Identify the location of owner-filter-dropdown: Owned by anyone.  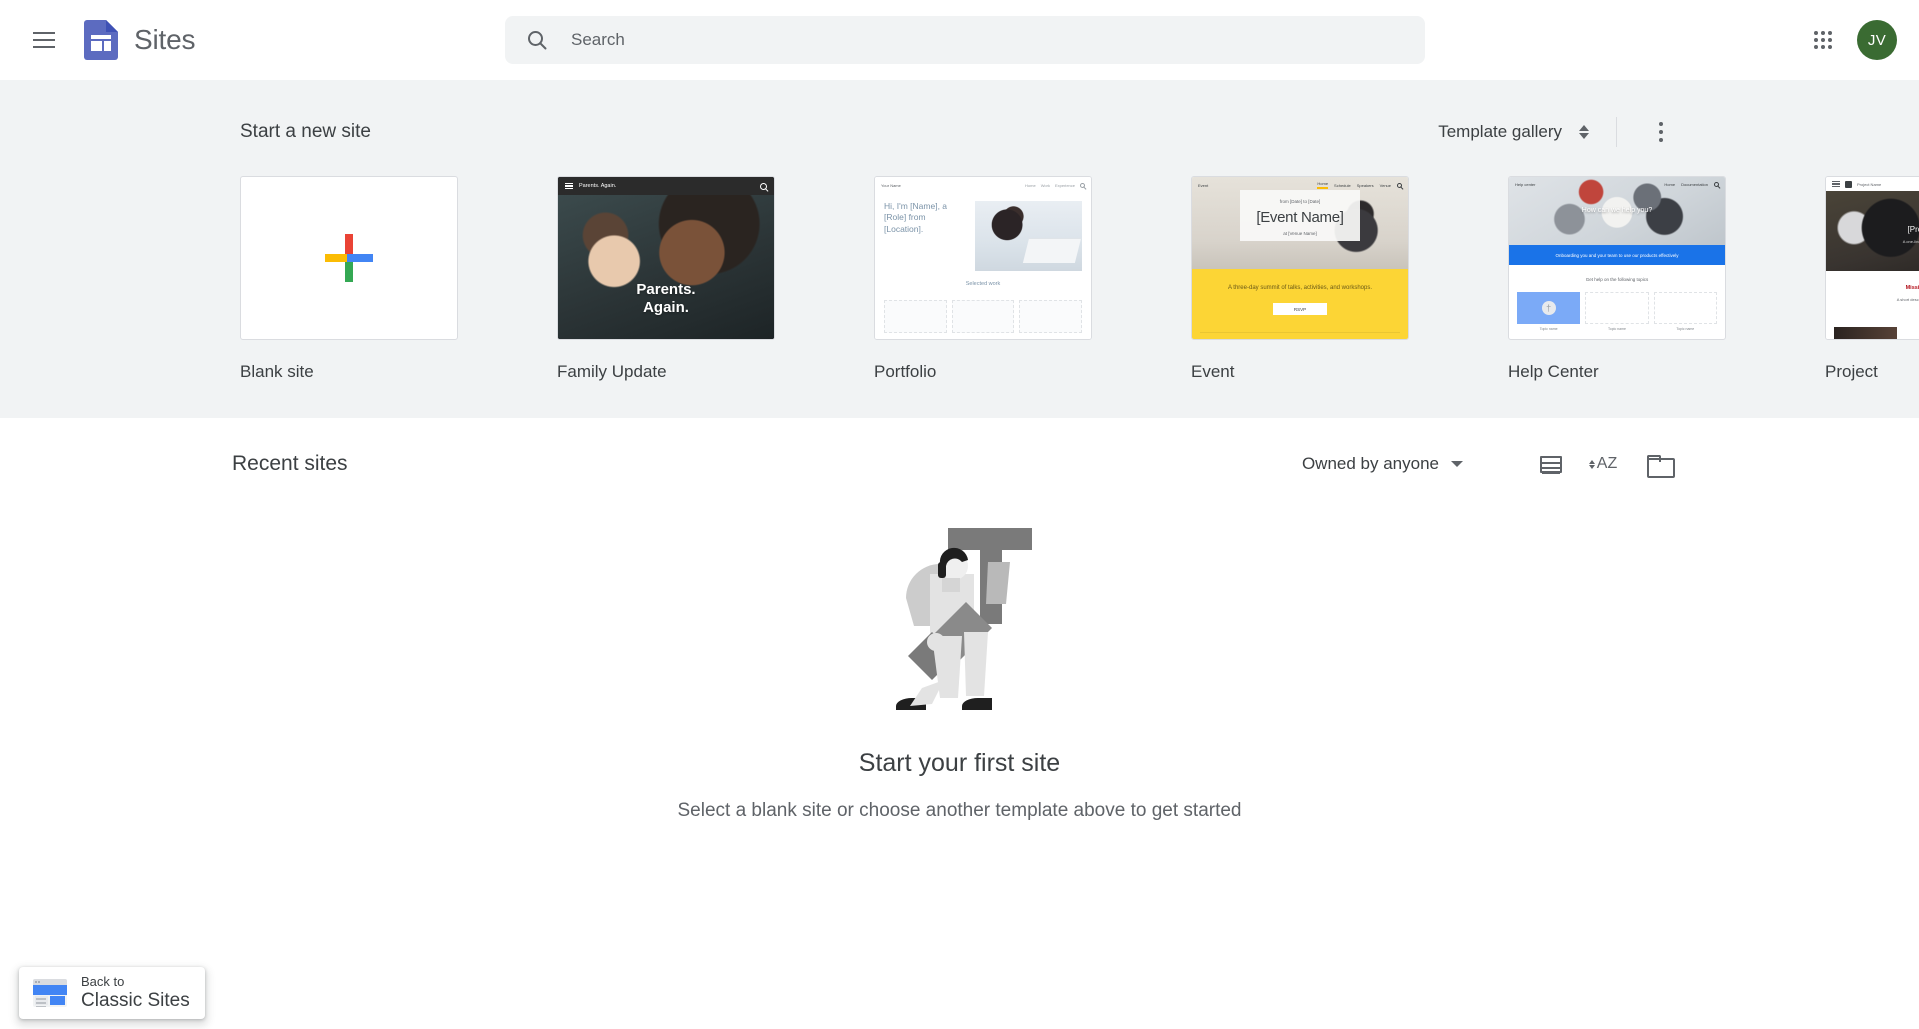
(1382, 464).